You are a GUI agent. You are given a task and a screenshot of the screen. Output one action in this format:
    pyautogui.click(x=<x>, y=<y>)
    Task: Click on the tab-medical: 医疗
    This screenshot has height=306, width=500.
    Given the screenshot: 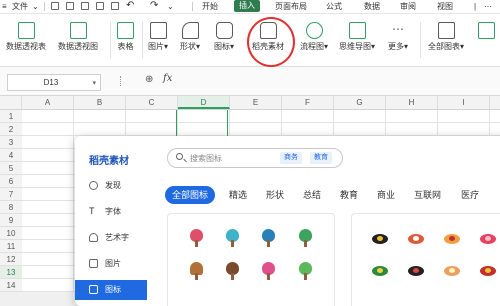 What is the action you would take?
    pyautogui.click(x=470, y=195)
    